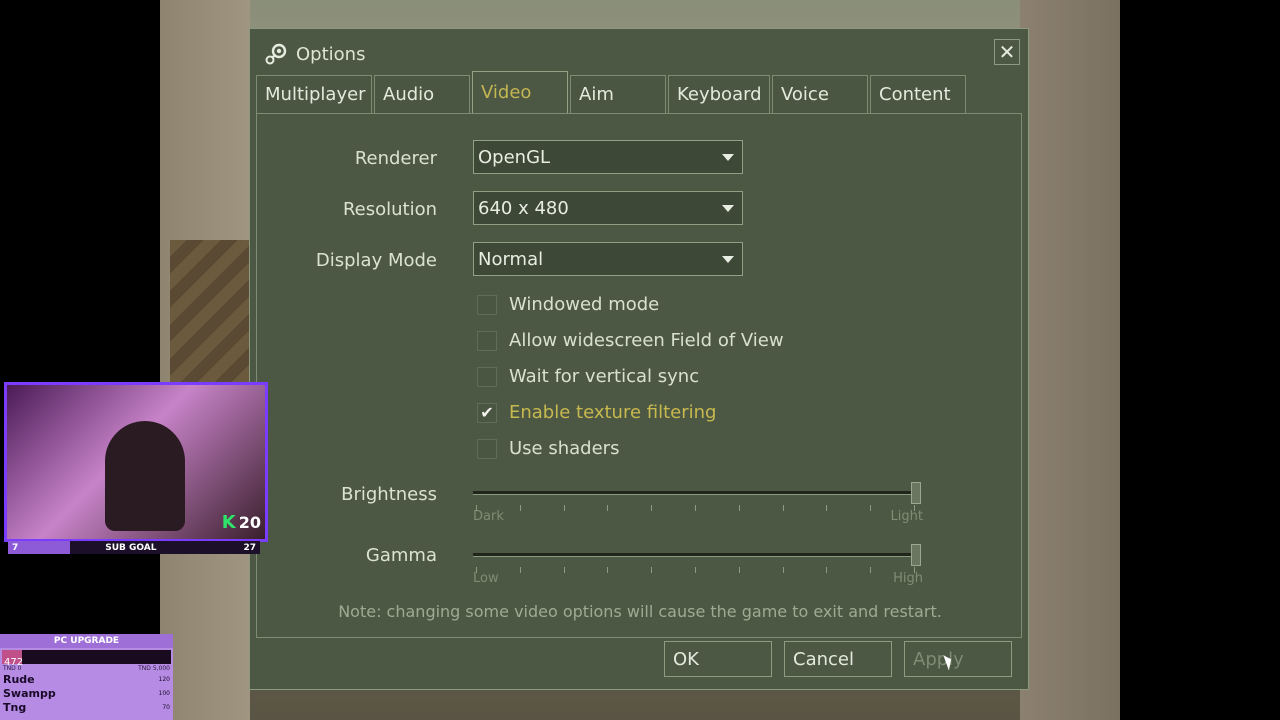  I want to click on close-icon: ✕, so click(1007, 52).